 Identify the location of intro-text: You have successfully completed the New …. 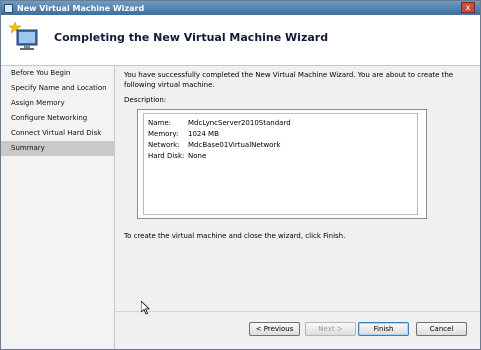
(294, 80).